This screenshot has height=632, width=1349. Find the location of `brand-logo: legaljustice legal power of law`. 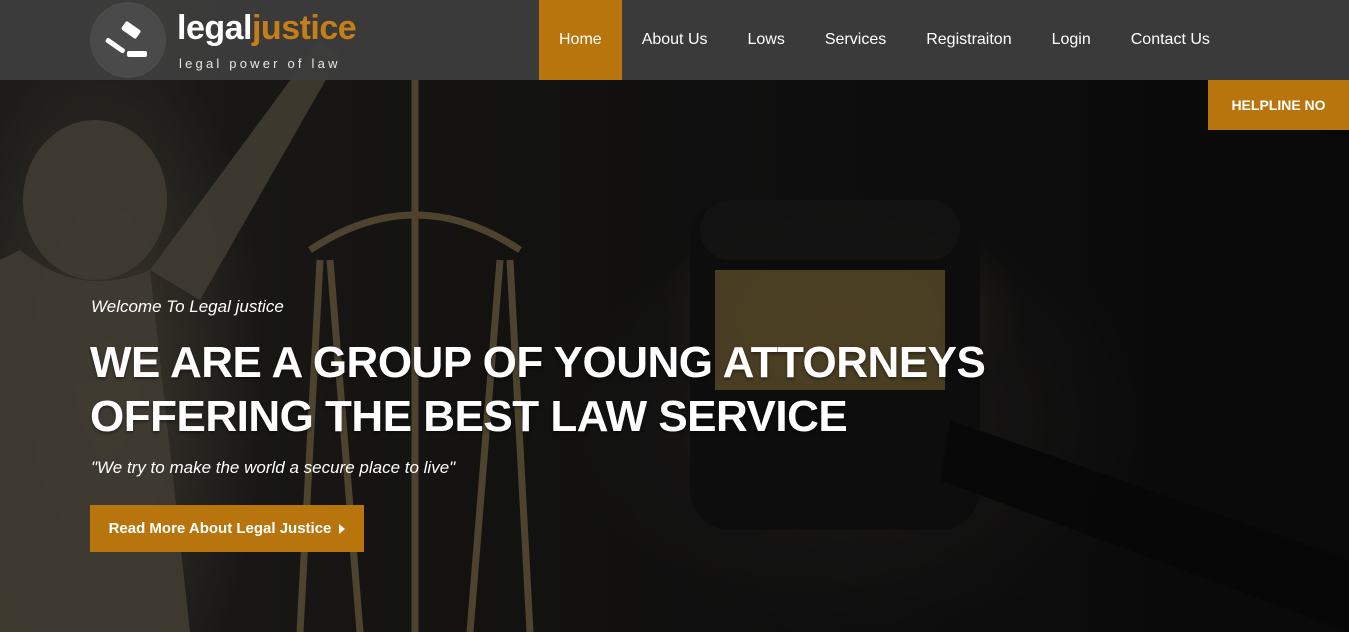

brand-logo: legaljustice legal power of law is located at coordinates (235, 40).